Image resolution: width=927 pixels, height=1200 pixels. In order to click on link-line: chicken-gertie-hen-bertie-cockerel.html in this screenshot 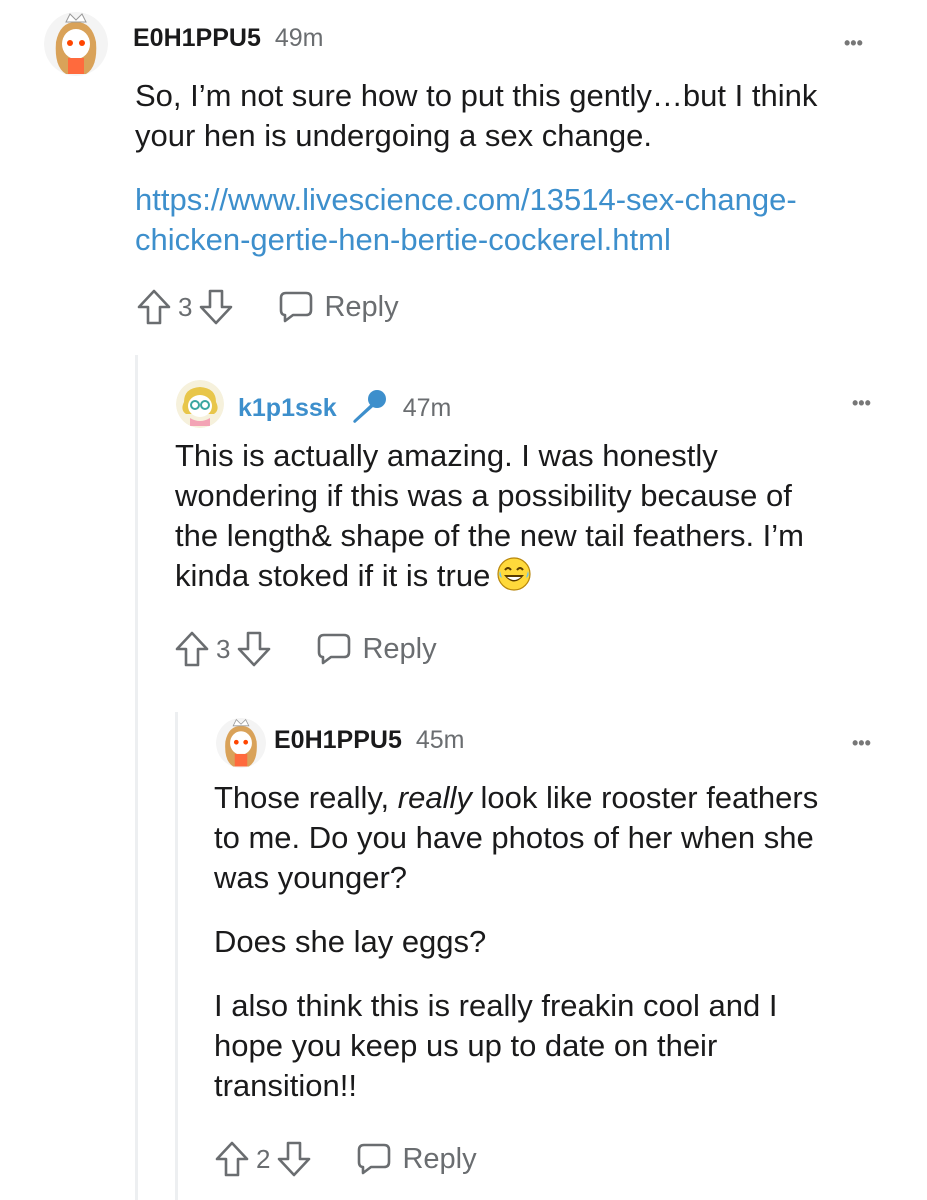, I will do `click(403, 239)`.